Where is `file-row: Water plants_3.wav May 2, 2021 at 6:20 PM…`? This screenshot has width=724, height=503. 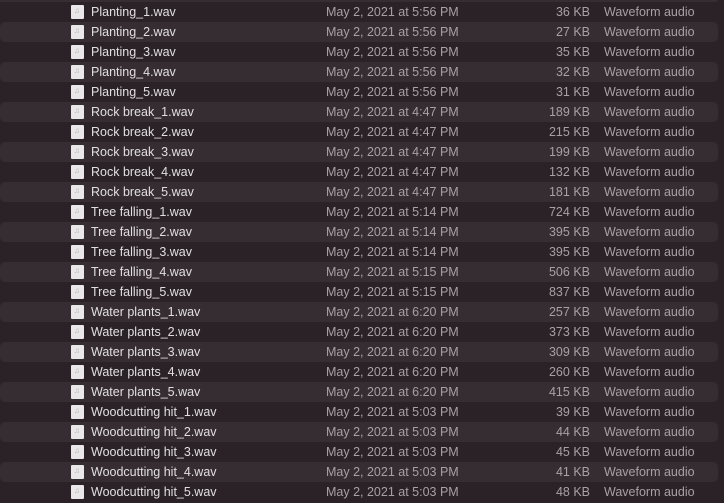
file-row: Water plants_3.wav May 2, 2021 at 6:20 PM… is located at coordinates (359, 352).